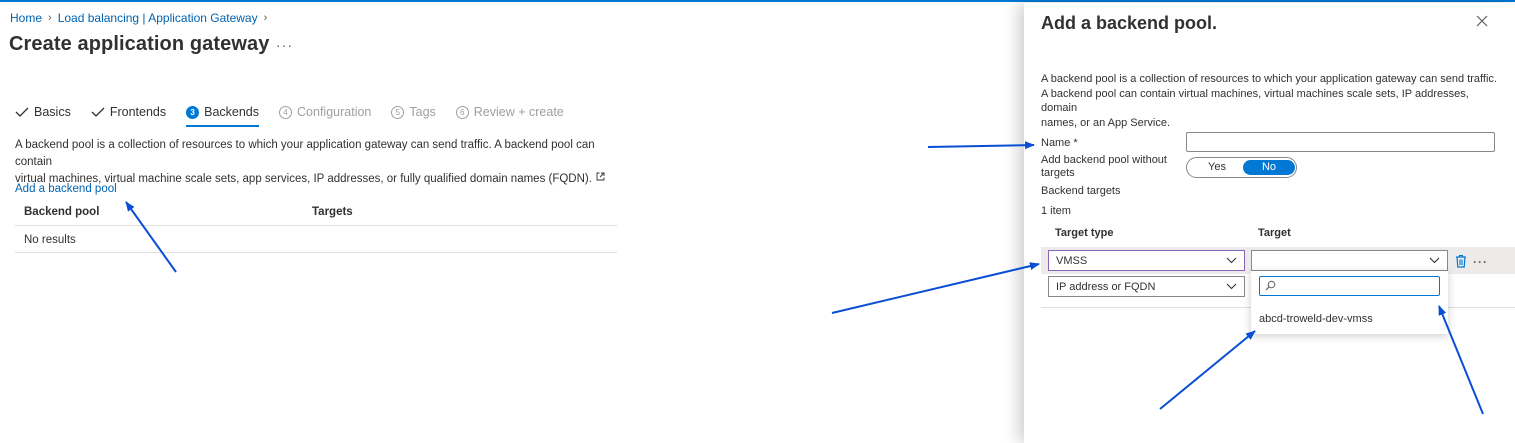 Image resolution: width=1515 pixels, height=443 pixels. I want to click on target-type-dropdown-row-2: IP address or FQDN, so click(1146, 286).